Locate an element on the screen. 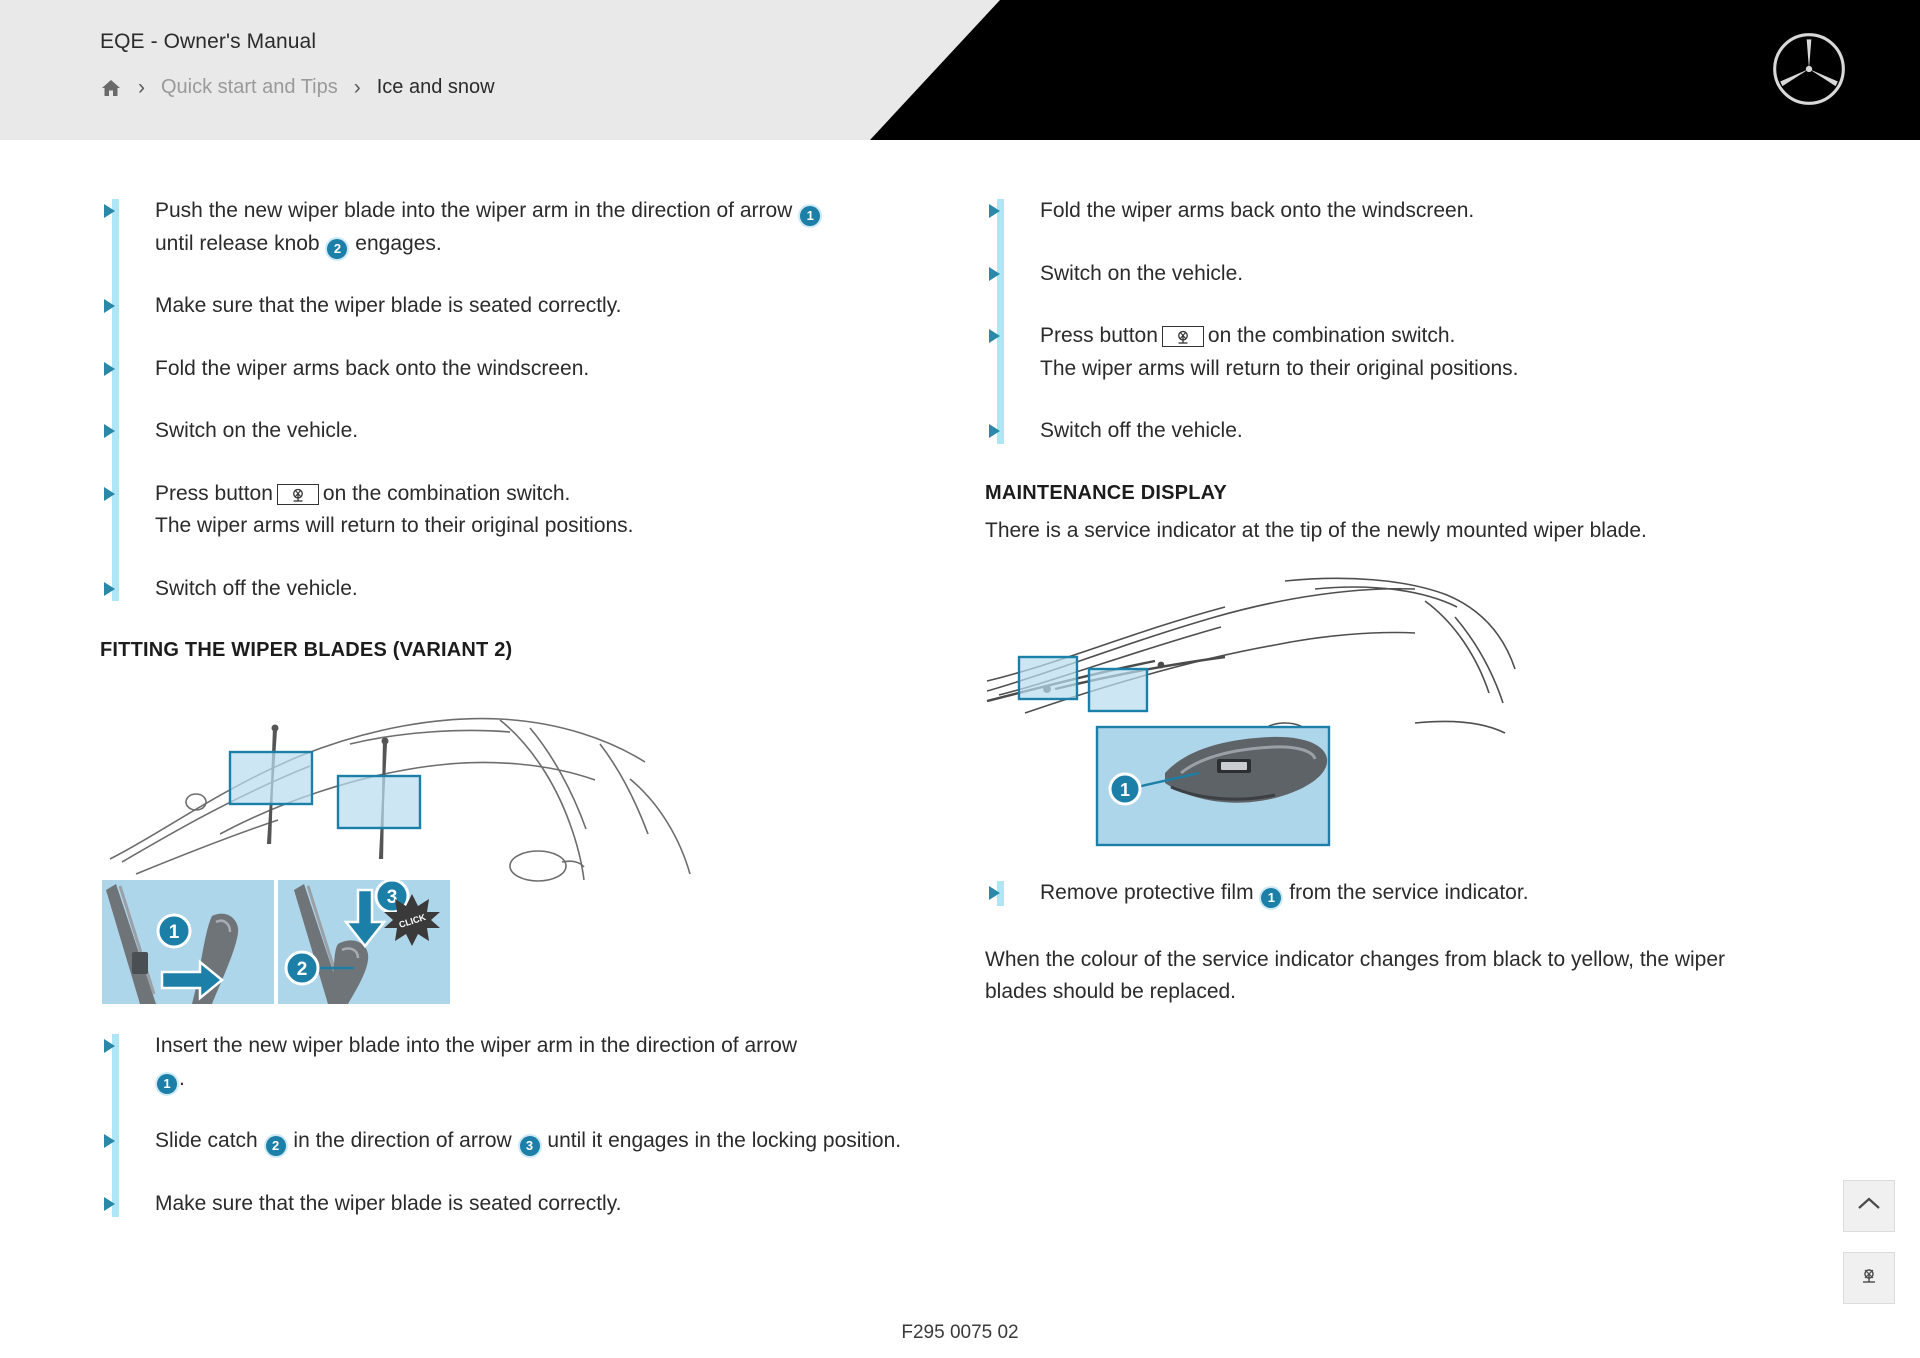  header-black-banner is located at coordinates (1395, 70).